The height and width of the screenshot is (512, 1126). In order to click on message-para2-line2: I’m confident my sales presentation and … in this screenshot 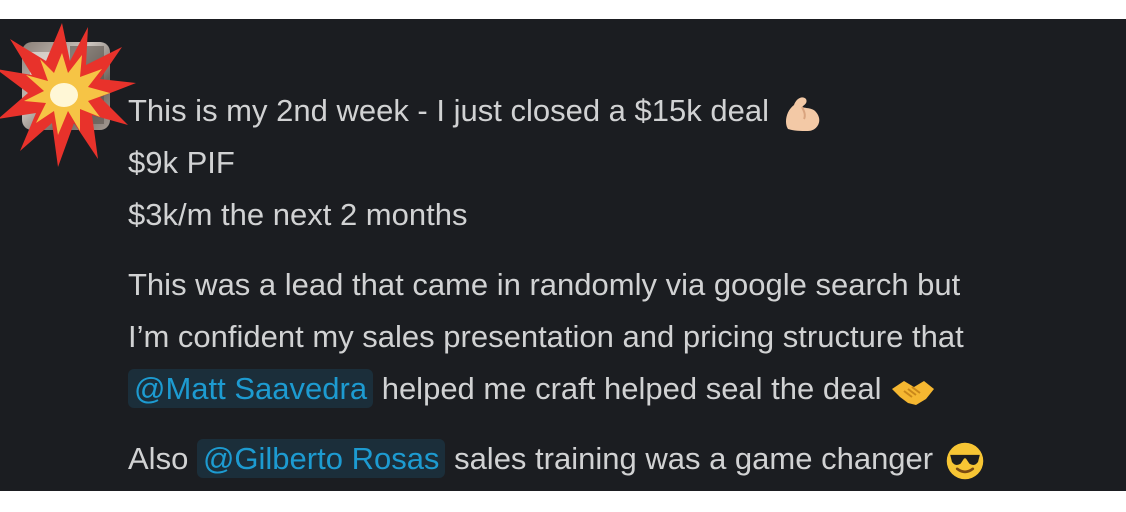, I will do `click(546, 336)`.